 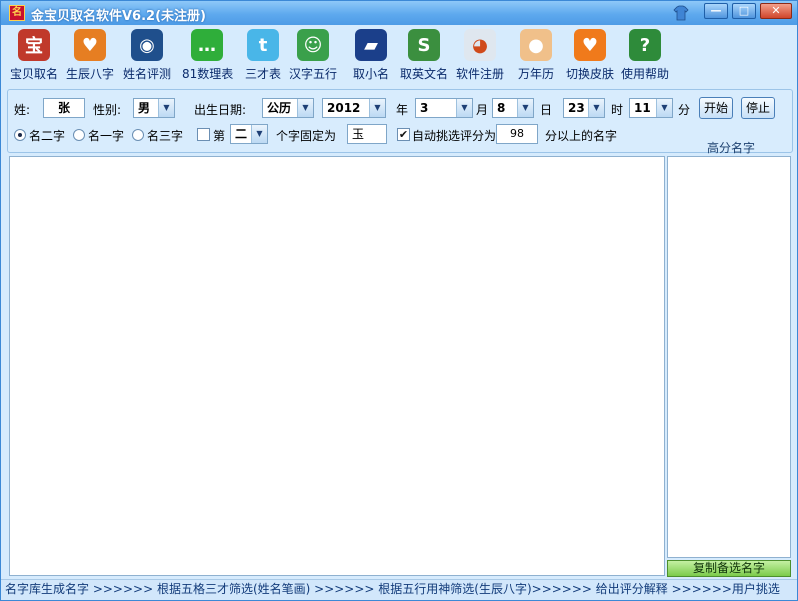 I want to click on baby-icon: 宝, so click(x=34, y=45).